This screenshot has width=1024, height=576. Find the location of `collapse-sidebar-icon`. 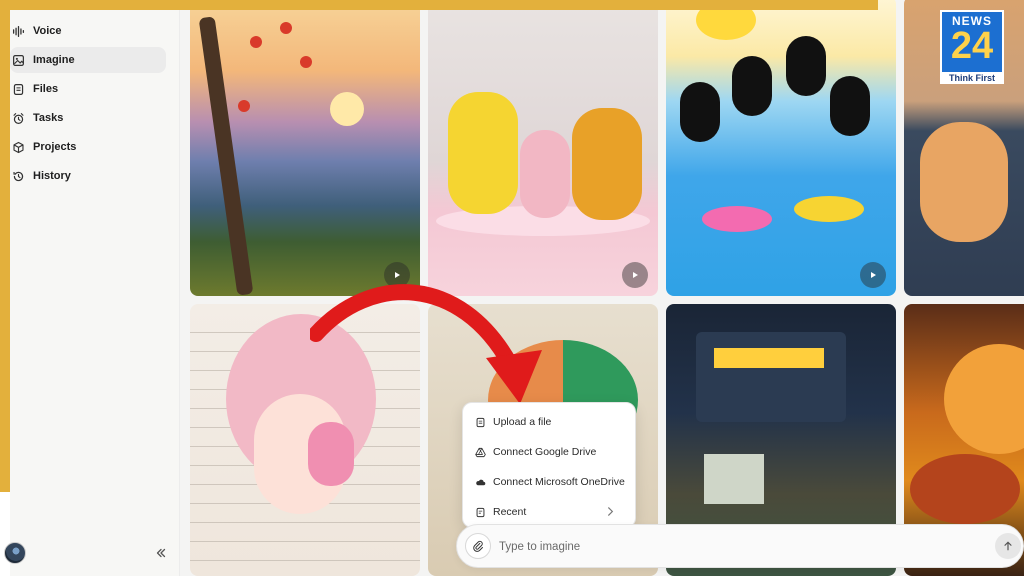

collapse-sidebar-icon is located at coordinates (161, 553).